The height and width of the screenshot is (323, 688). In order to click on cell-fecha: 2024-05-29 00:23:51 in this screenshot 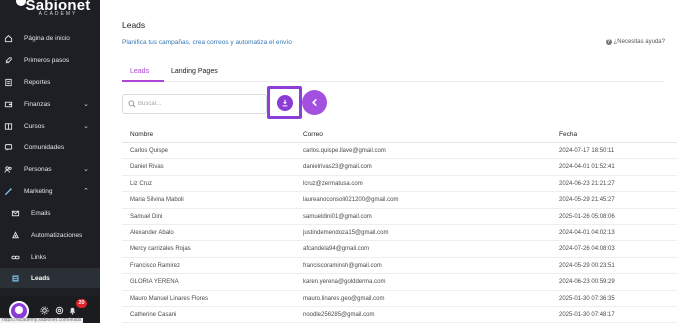, I will do `click(587, 265)`.